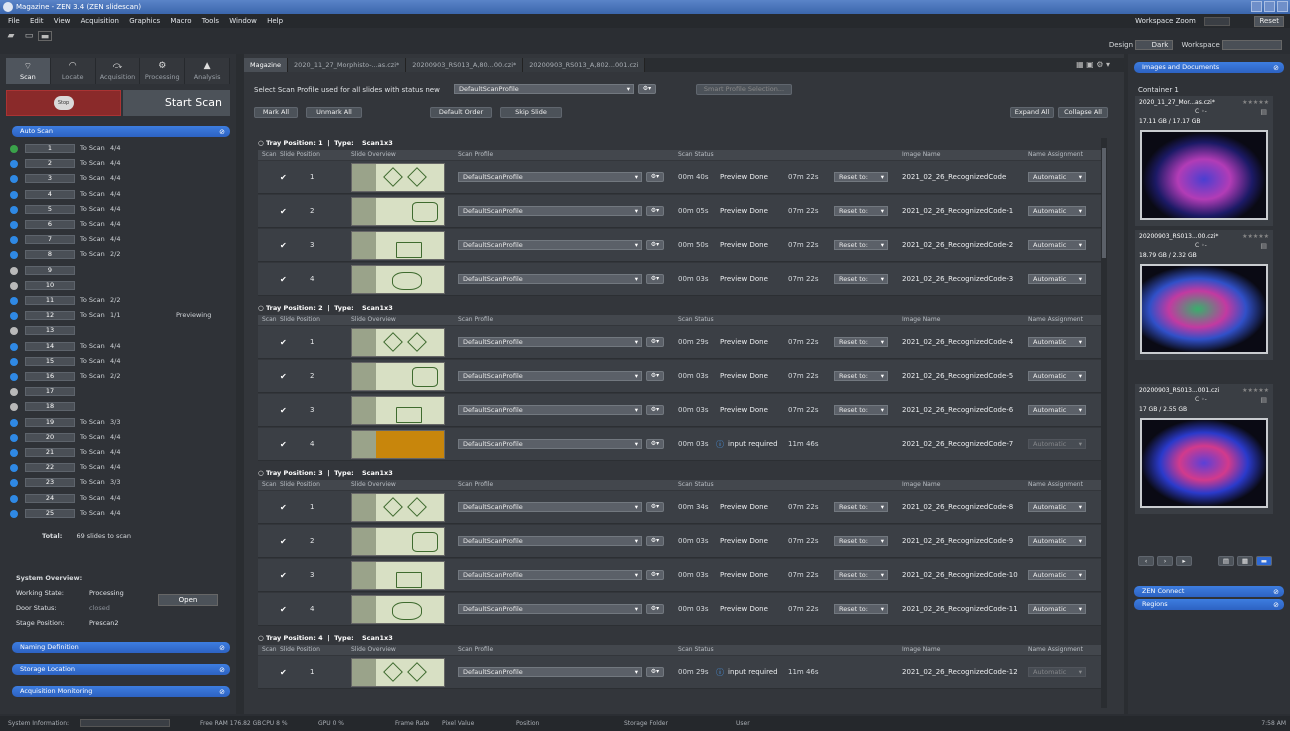  Describe the element at coordinates (1146, 561) in the screenshot. I see `gallery-prev-button: ‹` at that location.